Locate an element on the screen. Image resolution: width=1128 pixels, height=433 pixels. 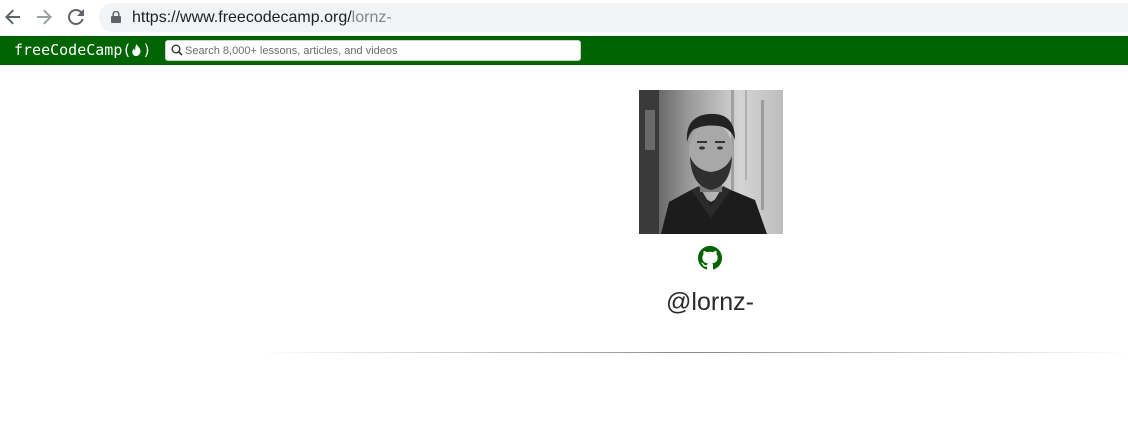
divider is located at coordinates (694, 352).